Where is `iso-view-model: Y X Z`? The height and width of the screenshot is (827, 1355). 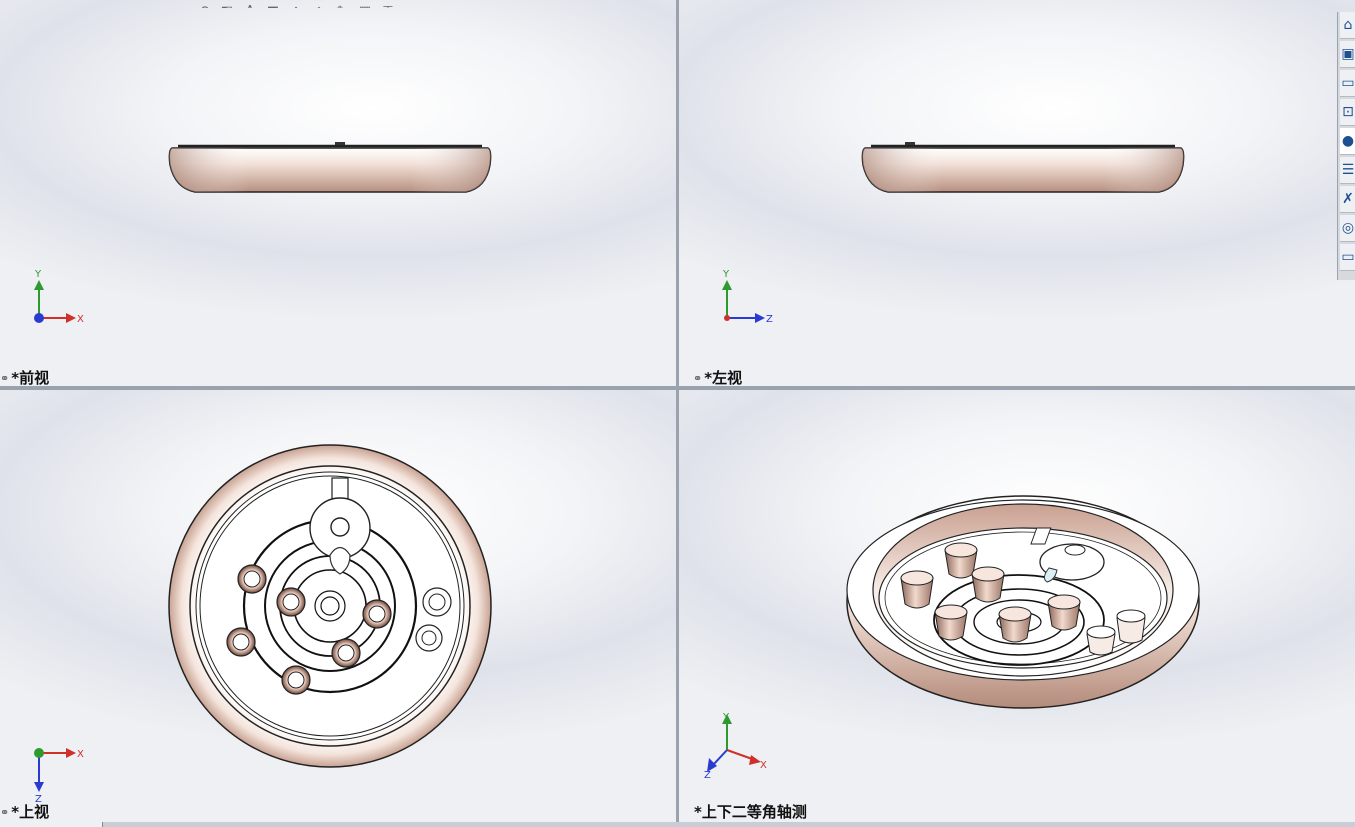 iso-view-model: Y X Z is located at coordinates (952, 638).